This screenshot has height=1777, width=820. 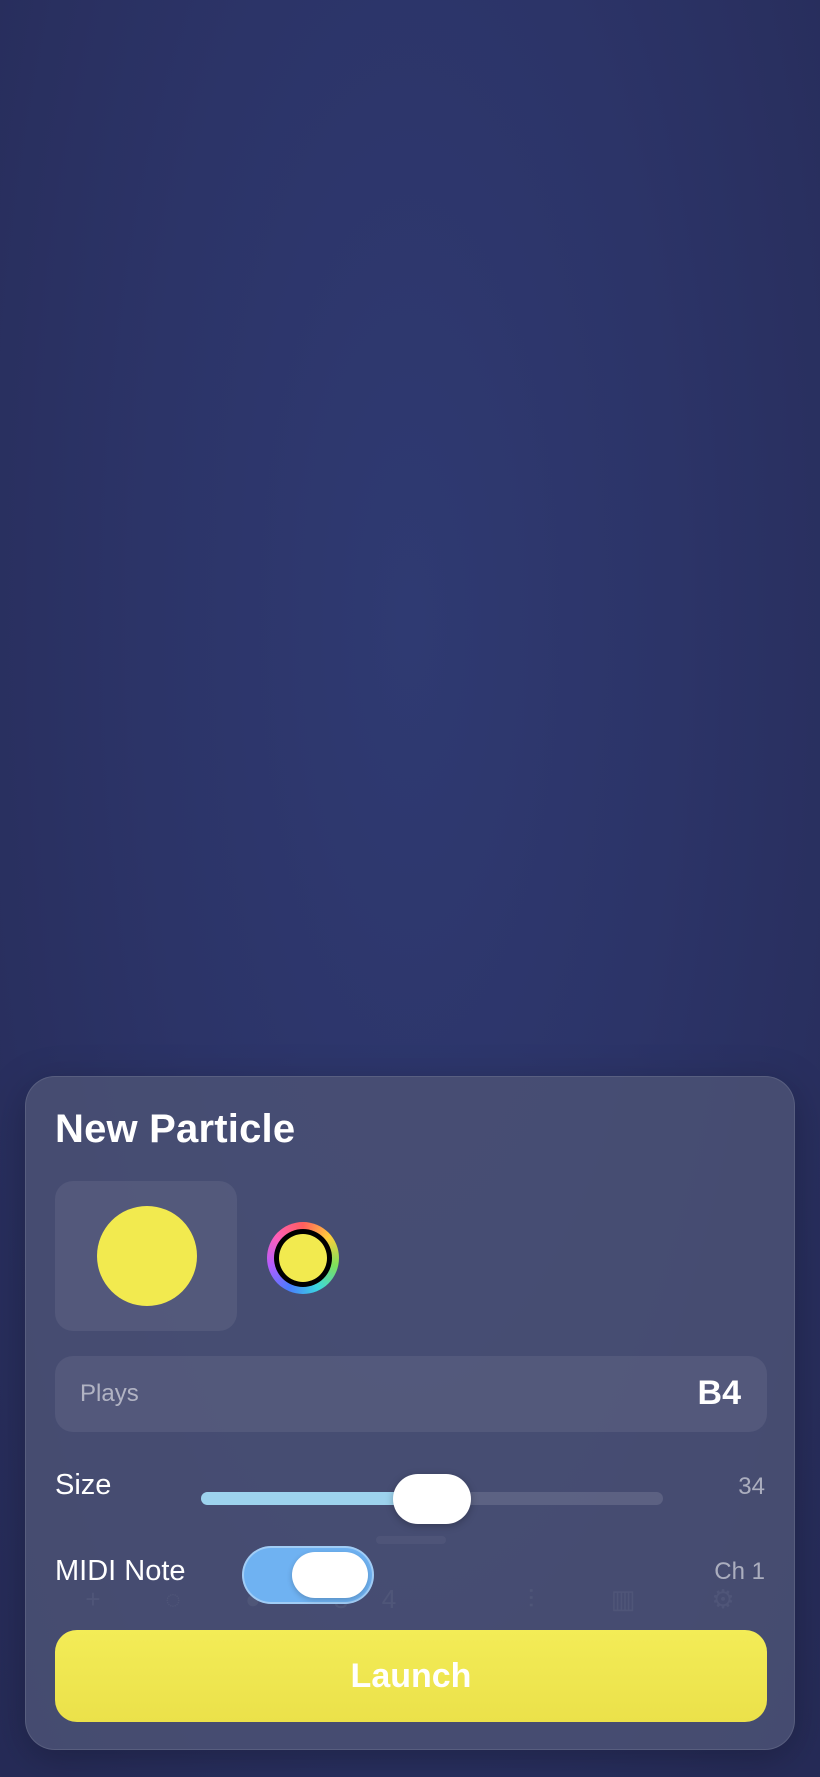 What do you see at coordinates (109, 1393) in the screenshot?
I see `plays-label: Plays` at bounding box center [109, 1393].